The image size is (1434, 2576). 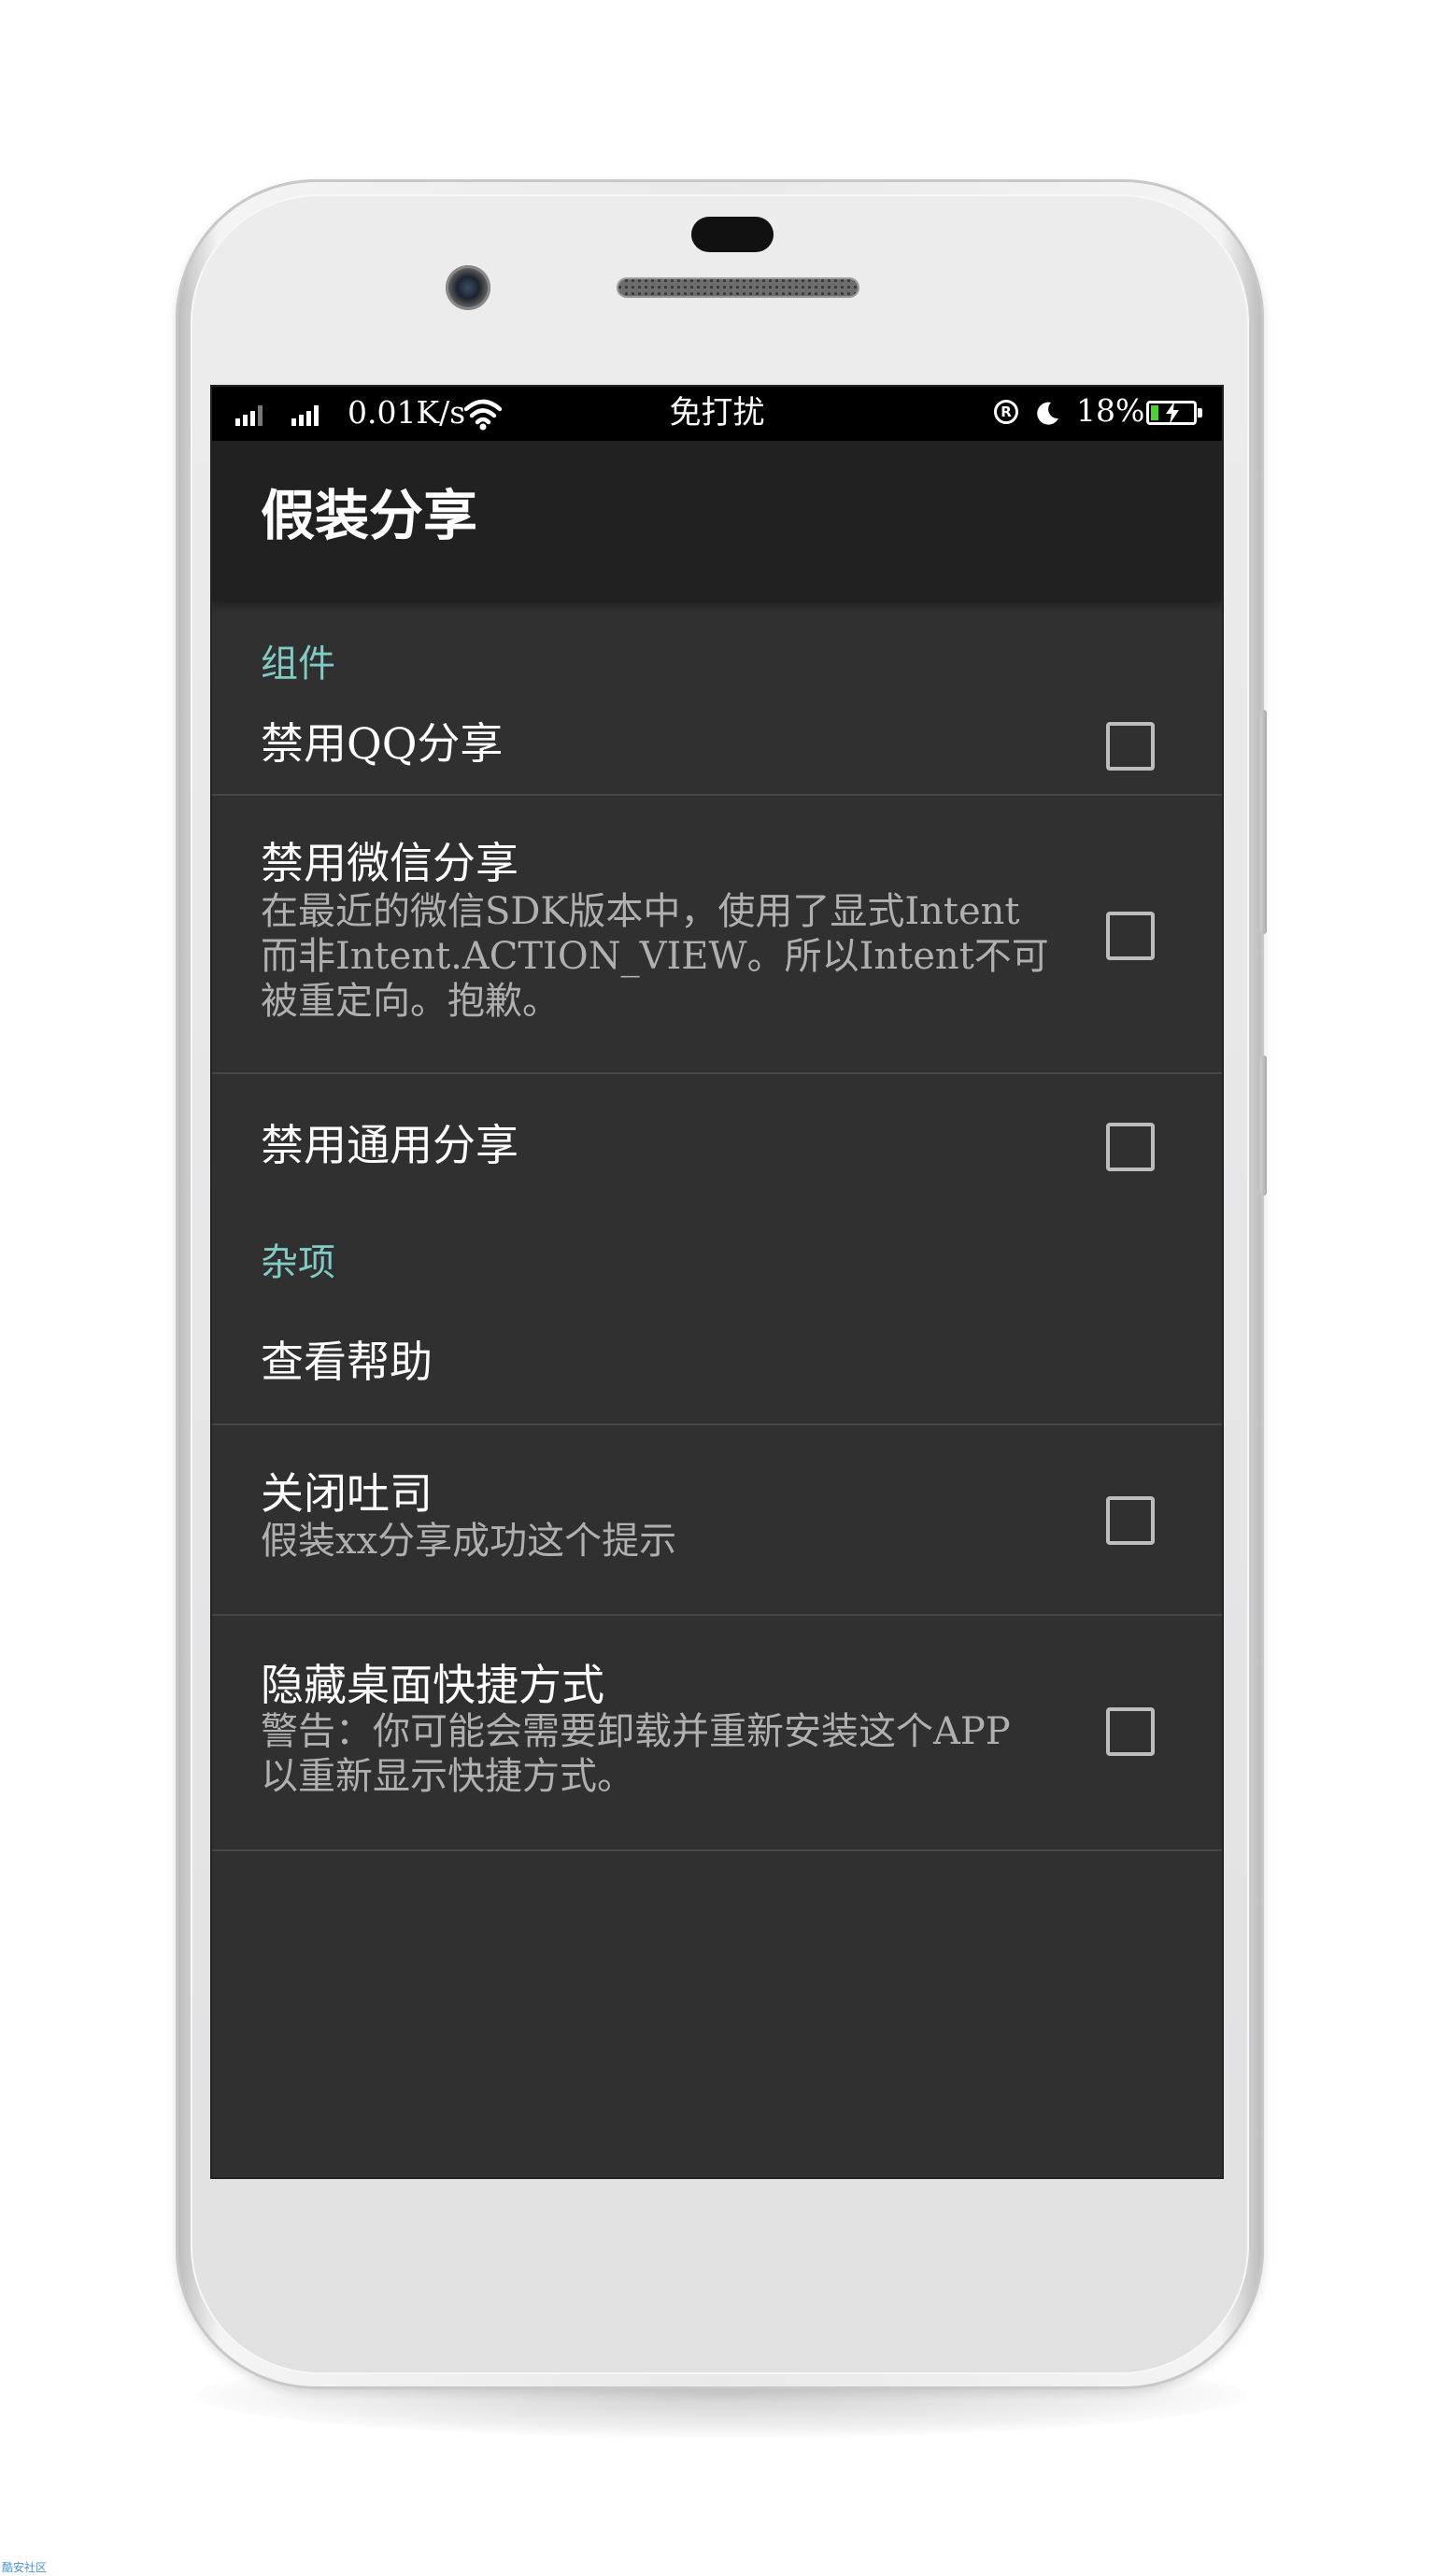 I want to click on charging-bolt-icon, so click(x=1172, y=413).